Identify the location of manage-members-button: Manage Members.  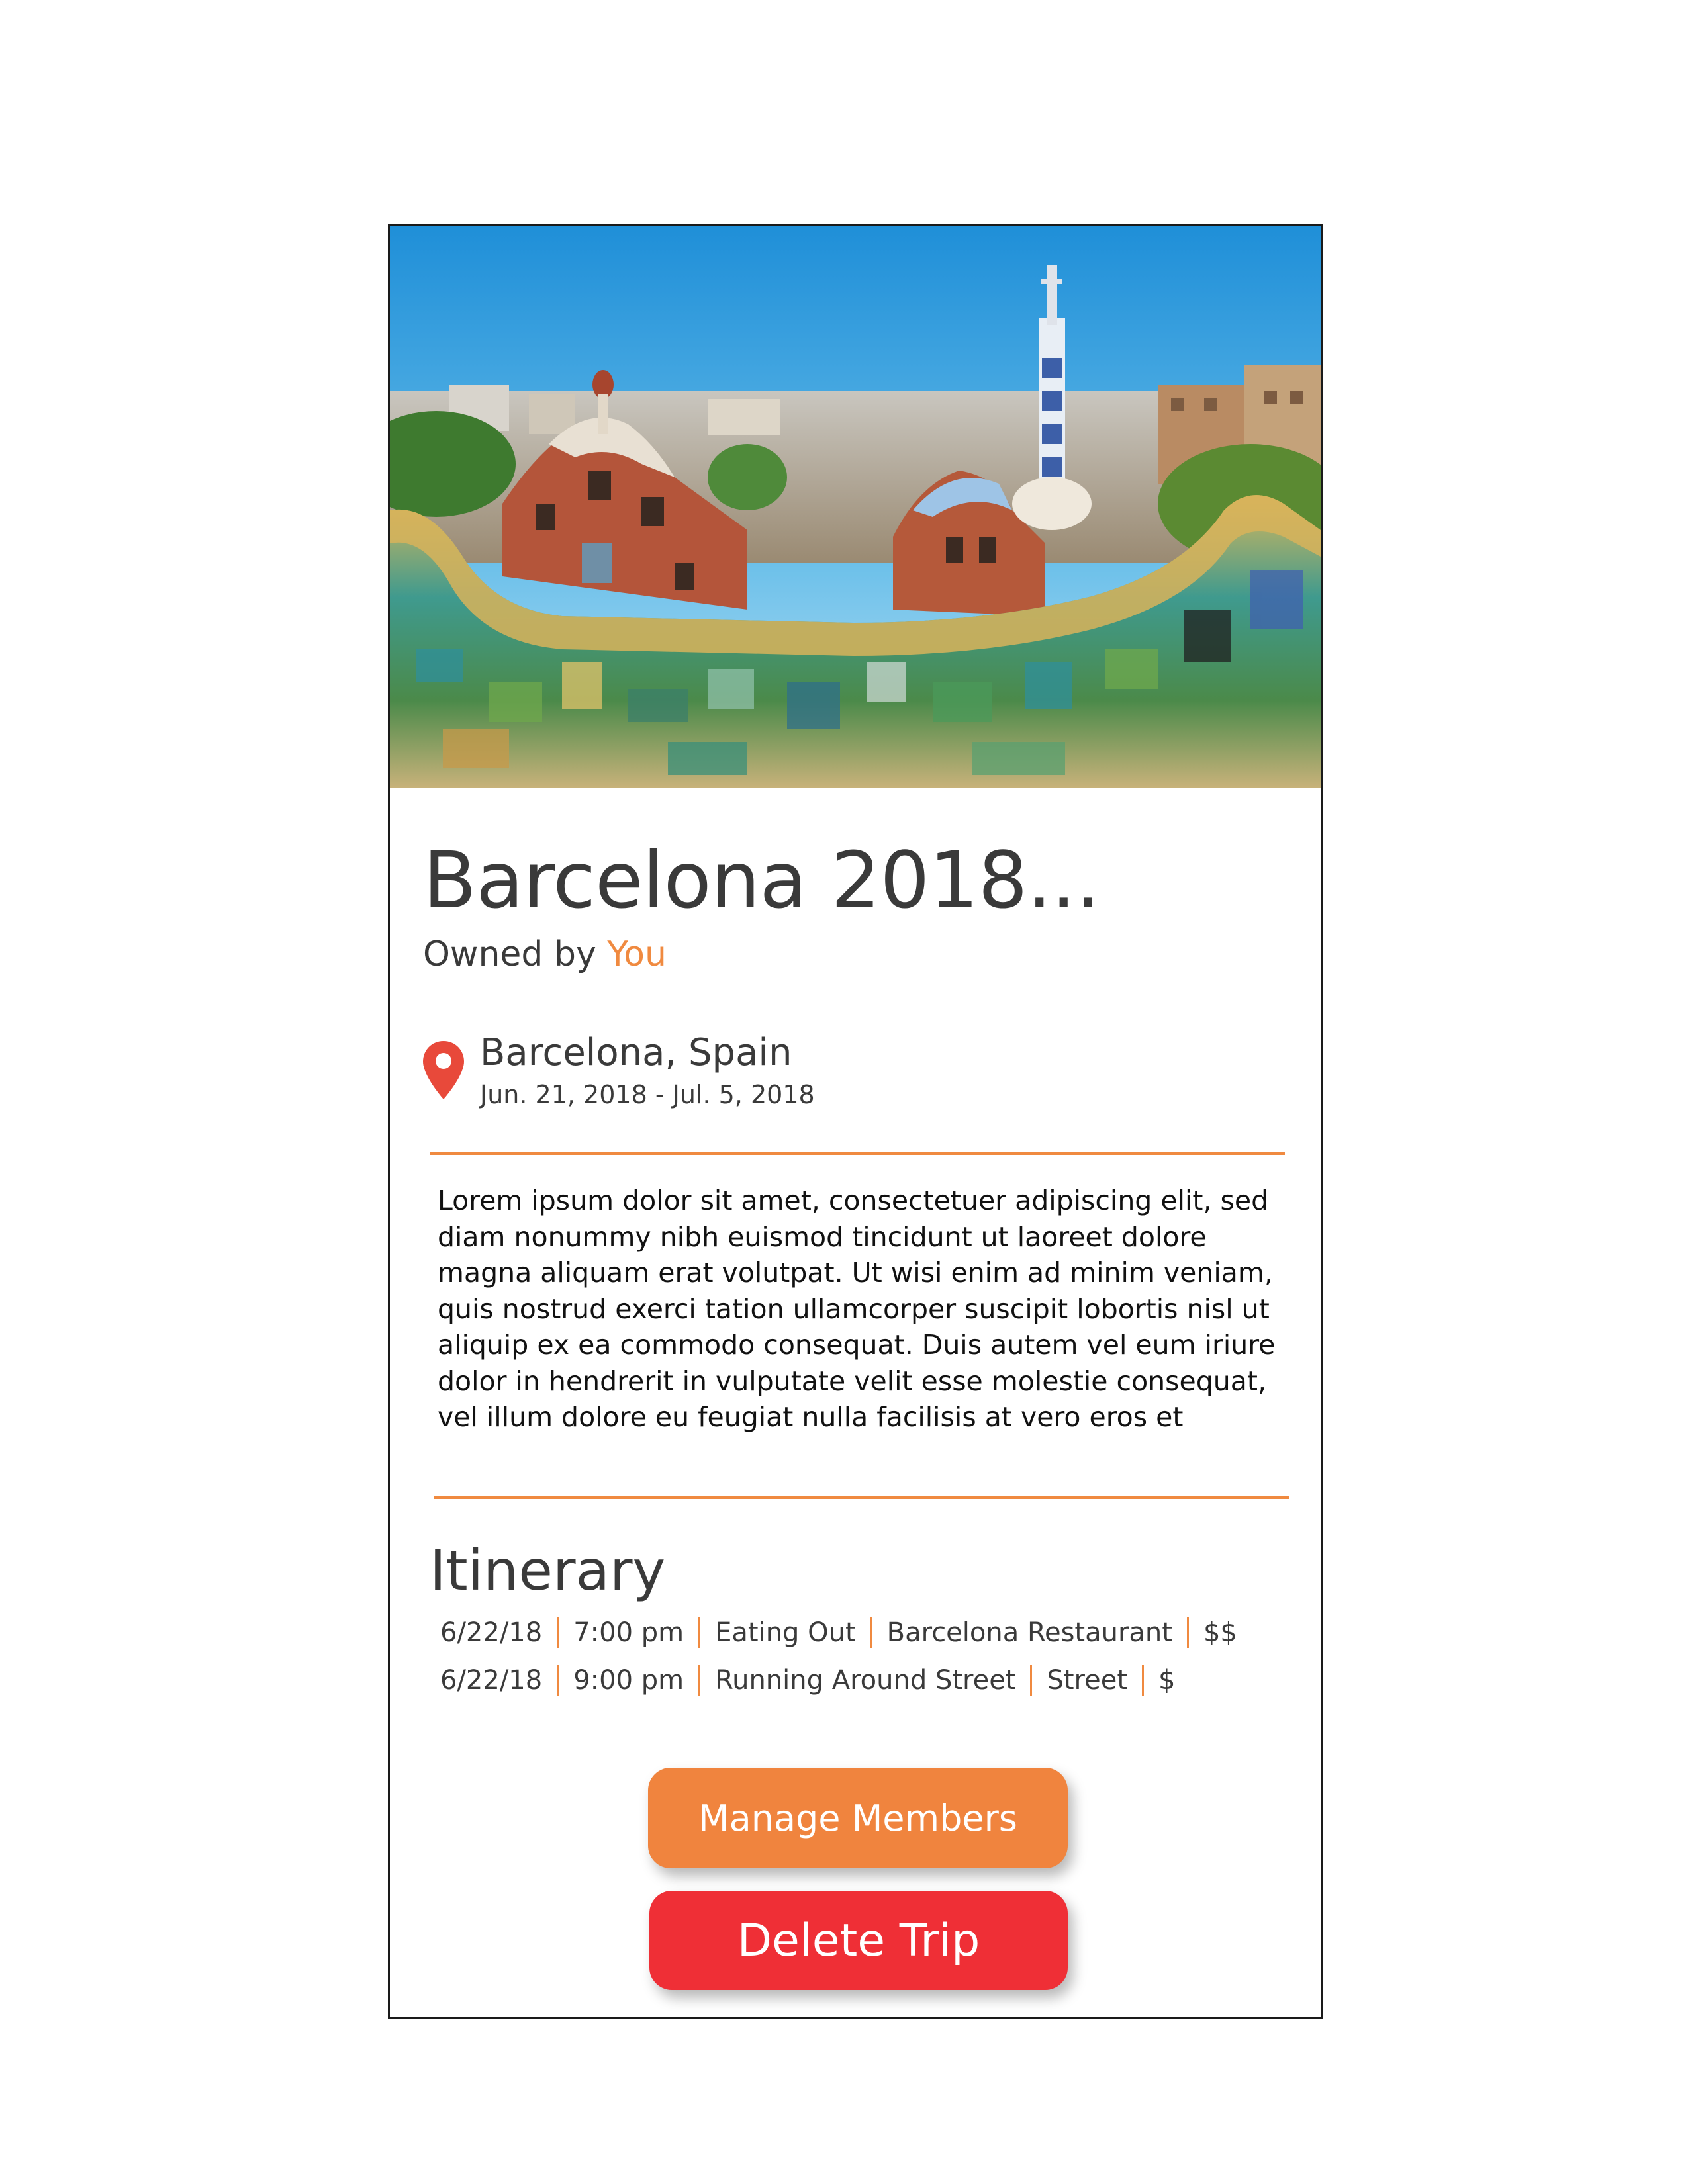
(858, 1818).